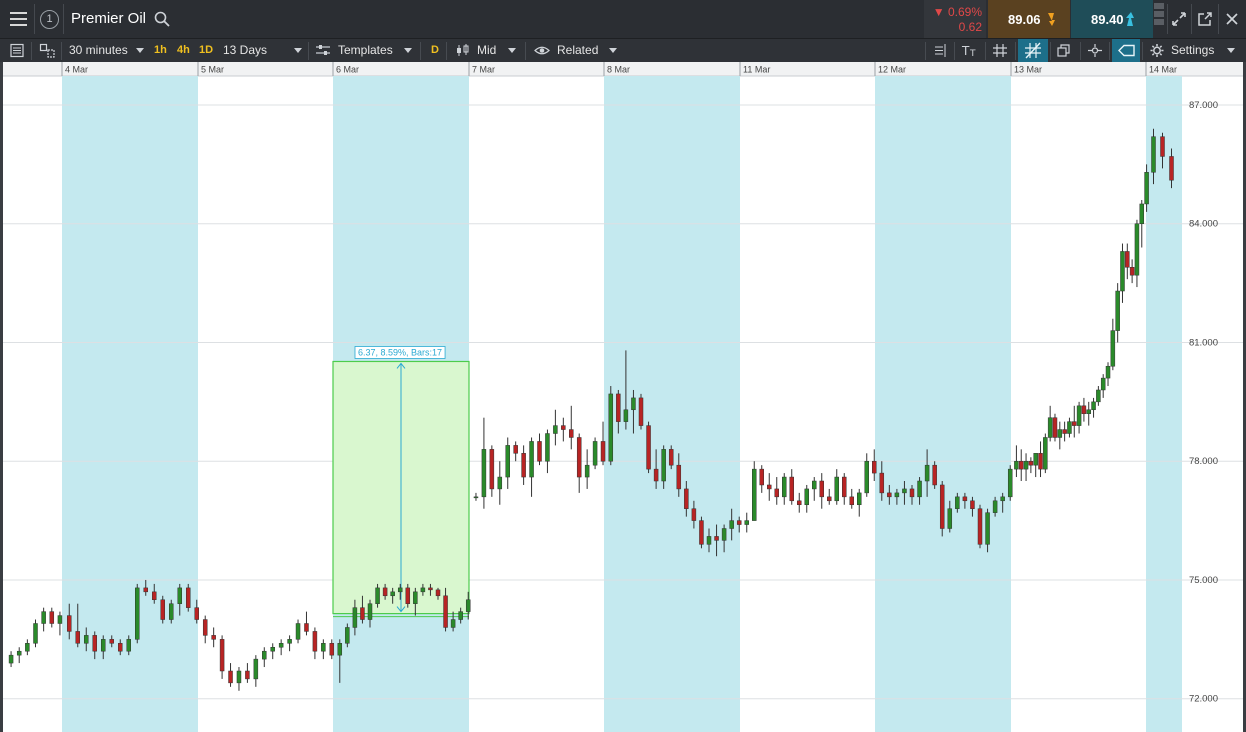  I want to click on text-size-icon: T T, so click(970, 50).